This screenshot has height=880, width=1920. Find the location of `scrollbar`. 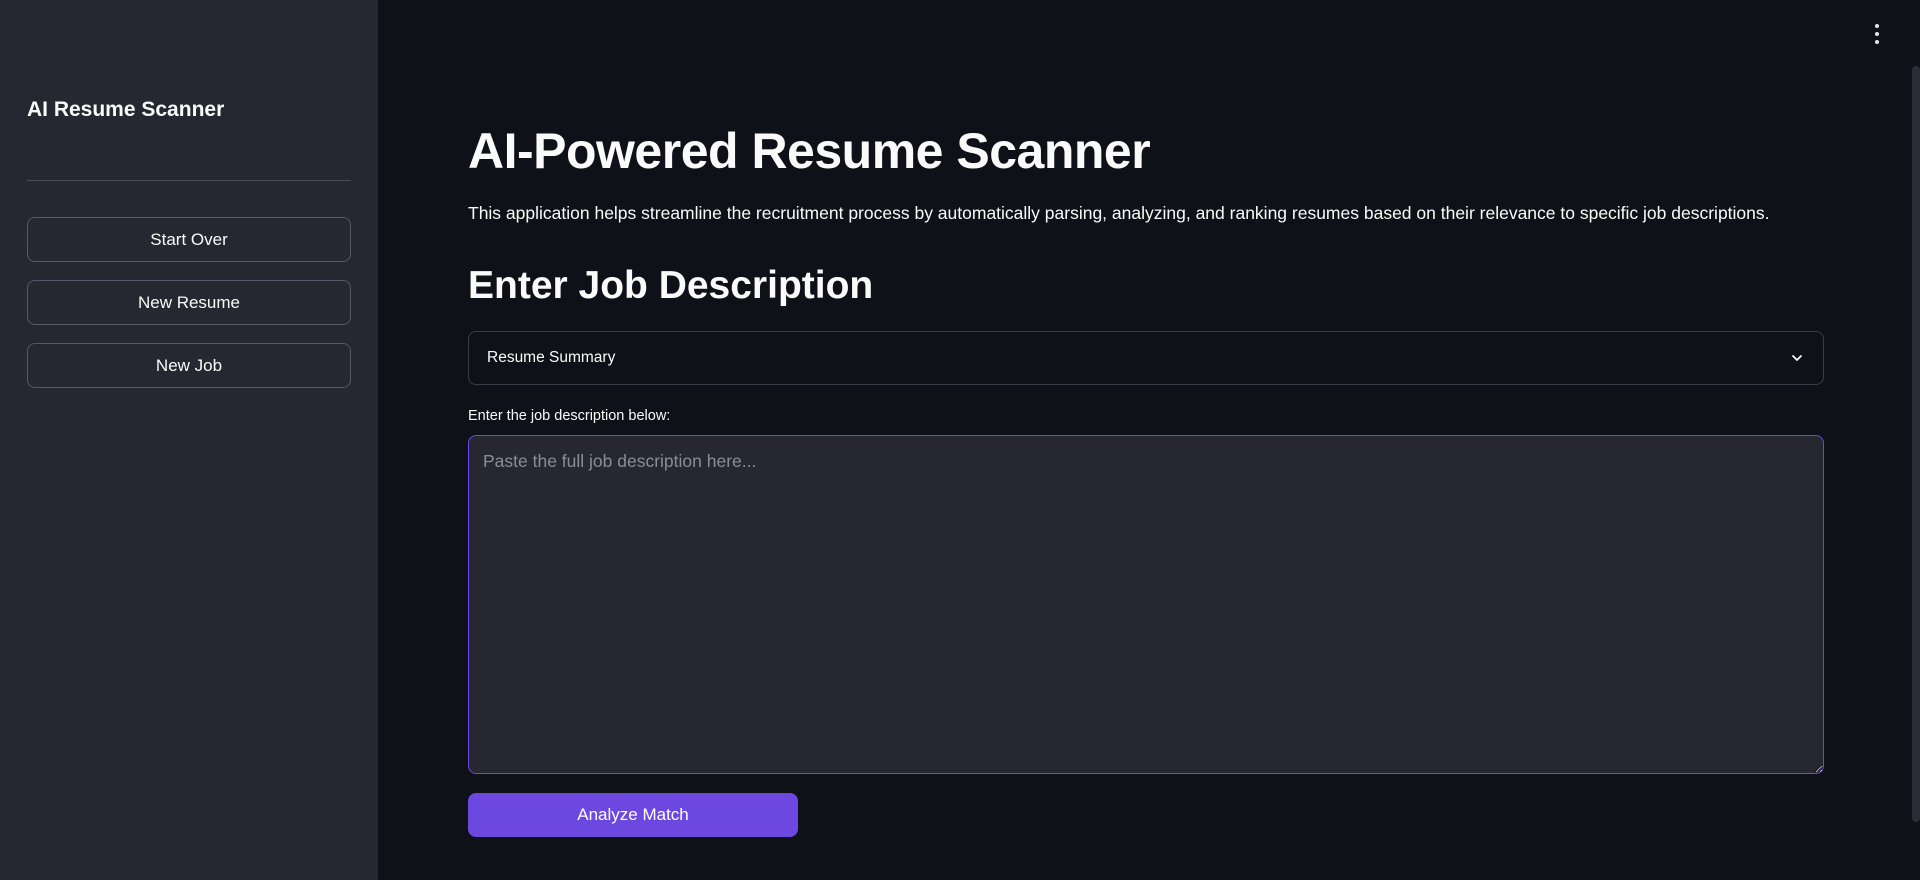

scrollbar is located at coordinates (1916, 444).